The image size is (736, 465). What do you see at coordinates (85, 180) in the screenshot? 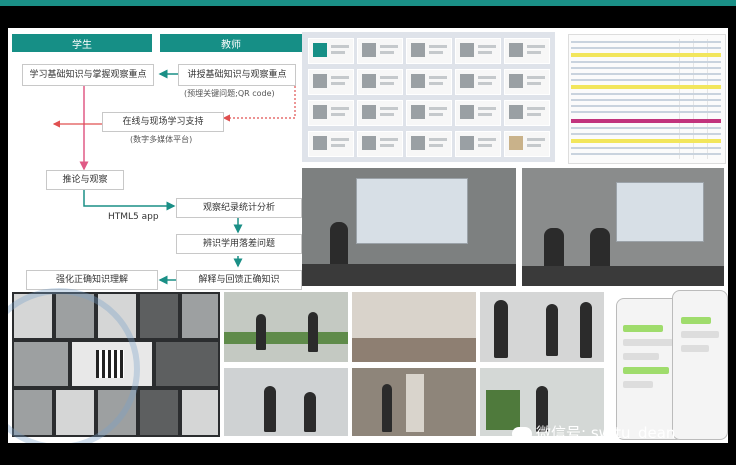
I see `step-student-observe: 推论与观察` at bounding box center [85, 180].